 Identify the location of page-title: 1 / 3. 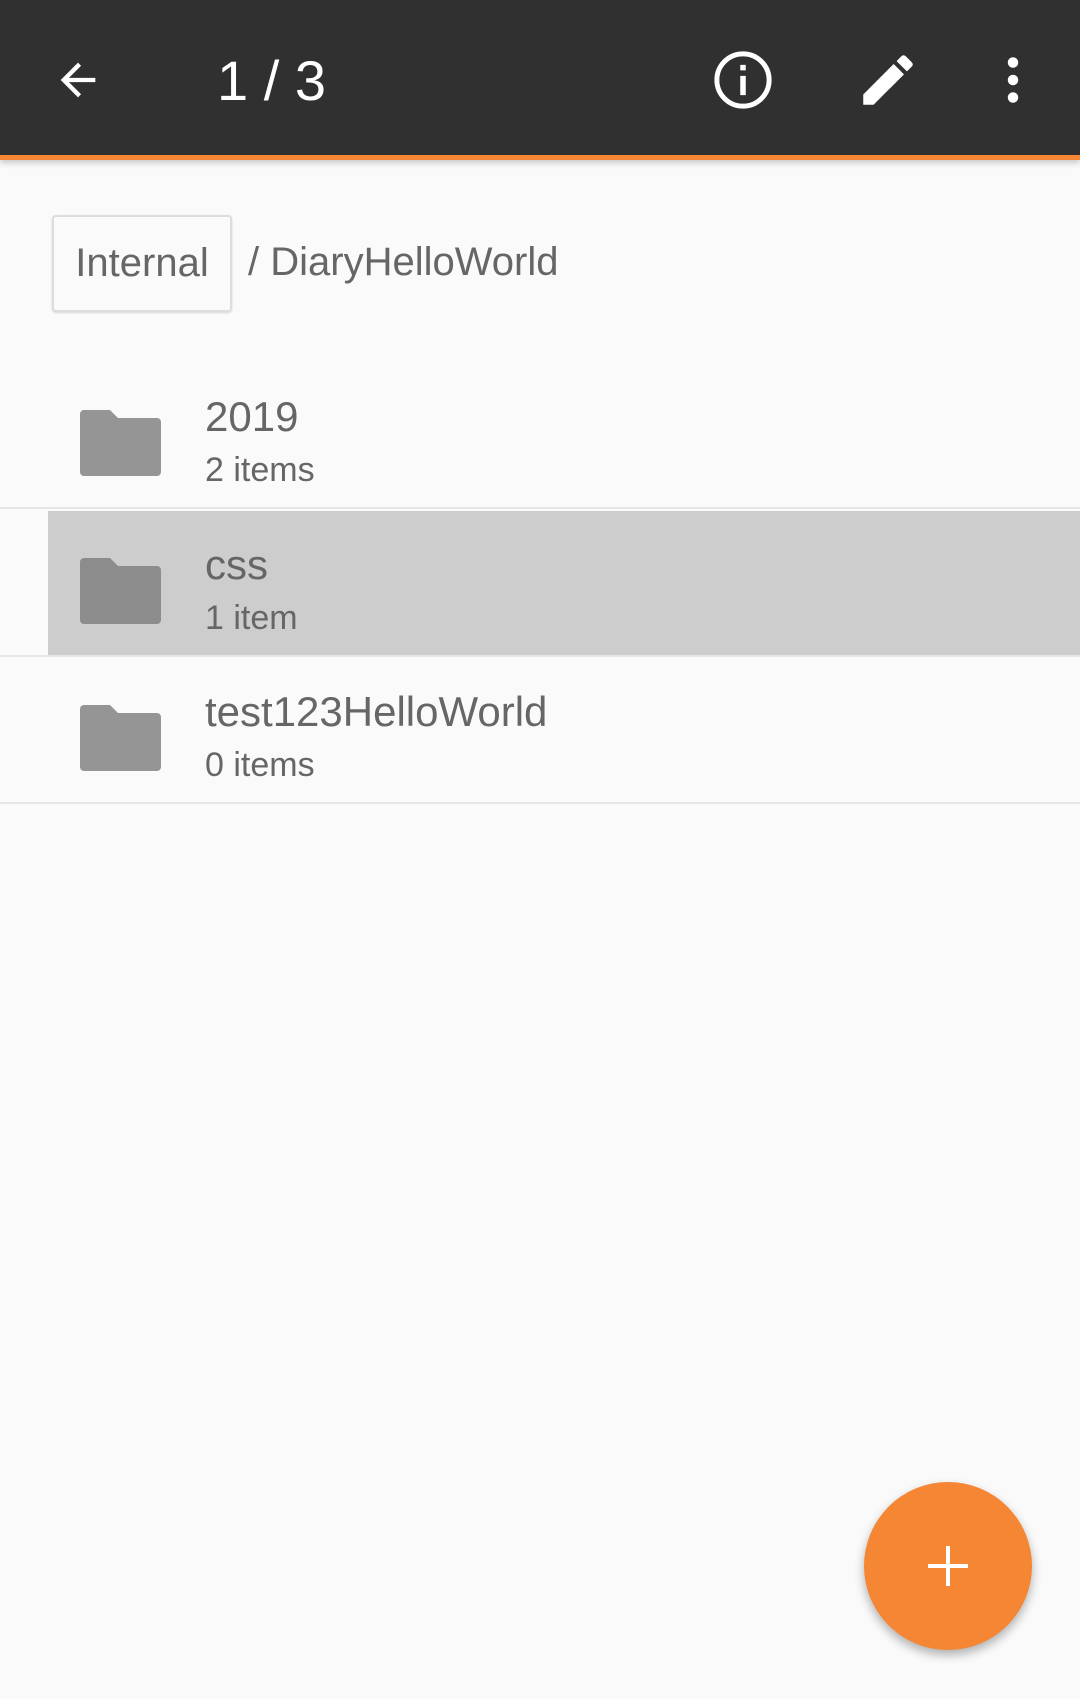
(271, 80).